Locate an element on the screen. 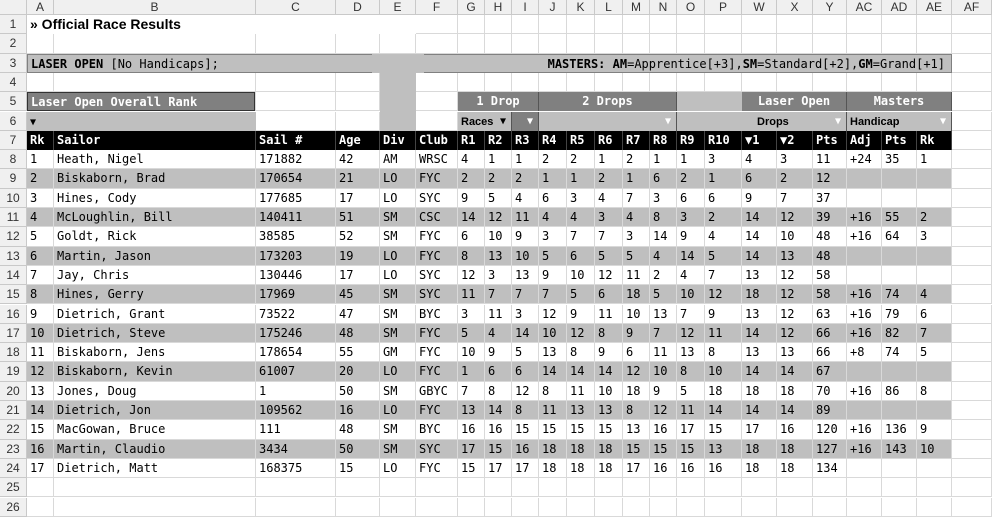  column-title-2: Sail # is located at coordinates (296, 140).